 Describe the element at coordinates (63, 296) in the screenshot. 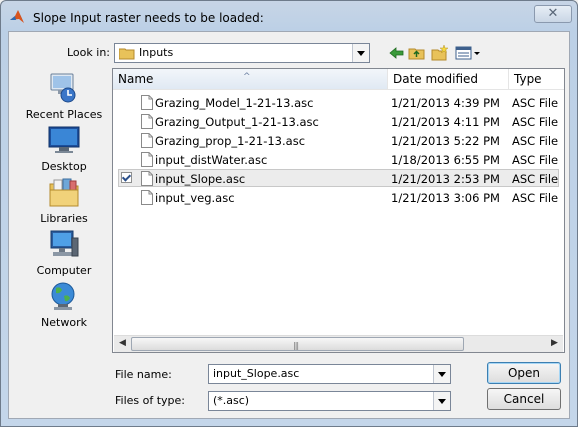

I see `network-icon` at that location.